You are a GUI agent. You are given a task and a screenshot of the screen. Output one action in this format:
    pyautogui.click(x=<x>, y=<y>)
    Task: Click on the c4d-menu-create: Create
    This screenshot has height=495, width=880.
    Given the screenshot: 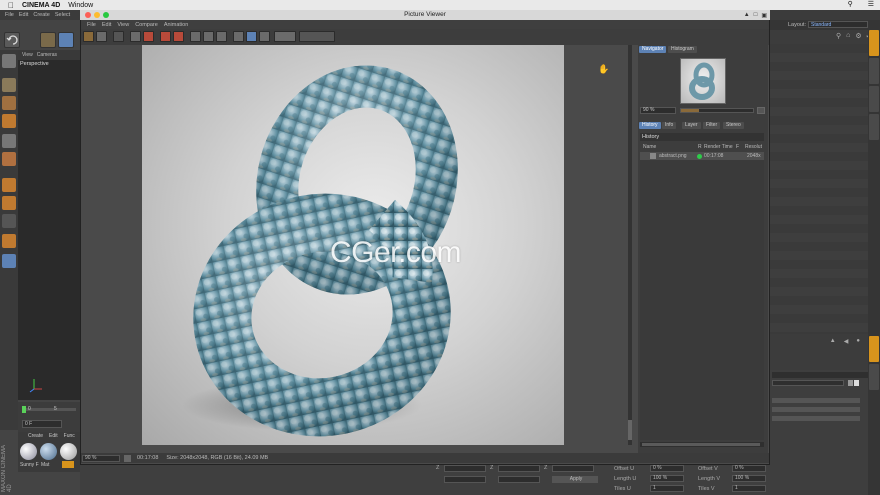 What is the action you would take?
    pyautogui.click(x=41, y=15)
    